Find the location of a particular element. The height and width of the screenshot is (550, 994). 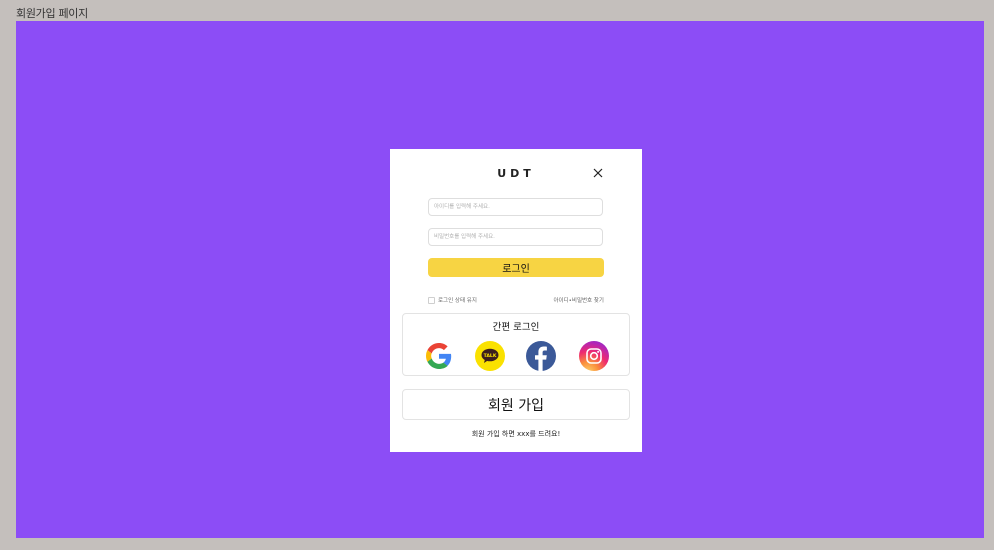

instagram-icon is located at coordinates (594, 356).